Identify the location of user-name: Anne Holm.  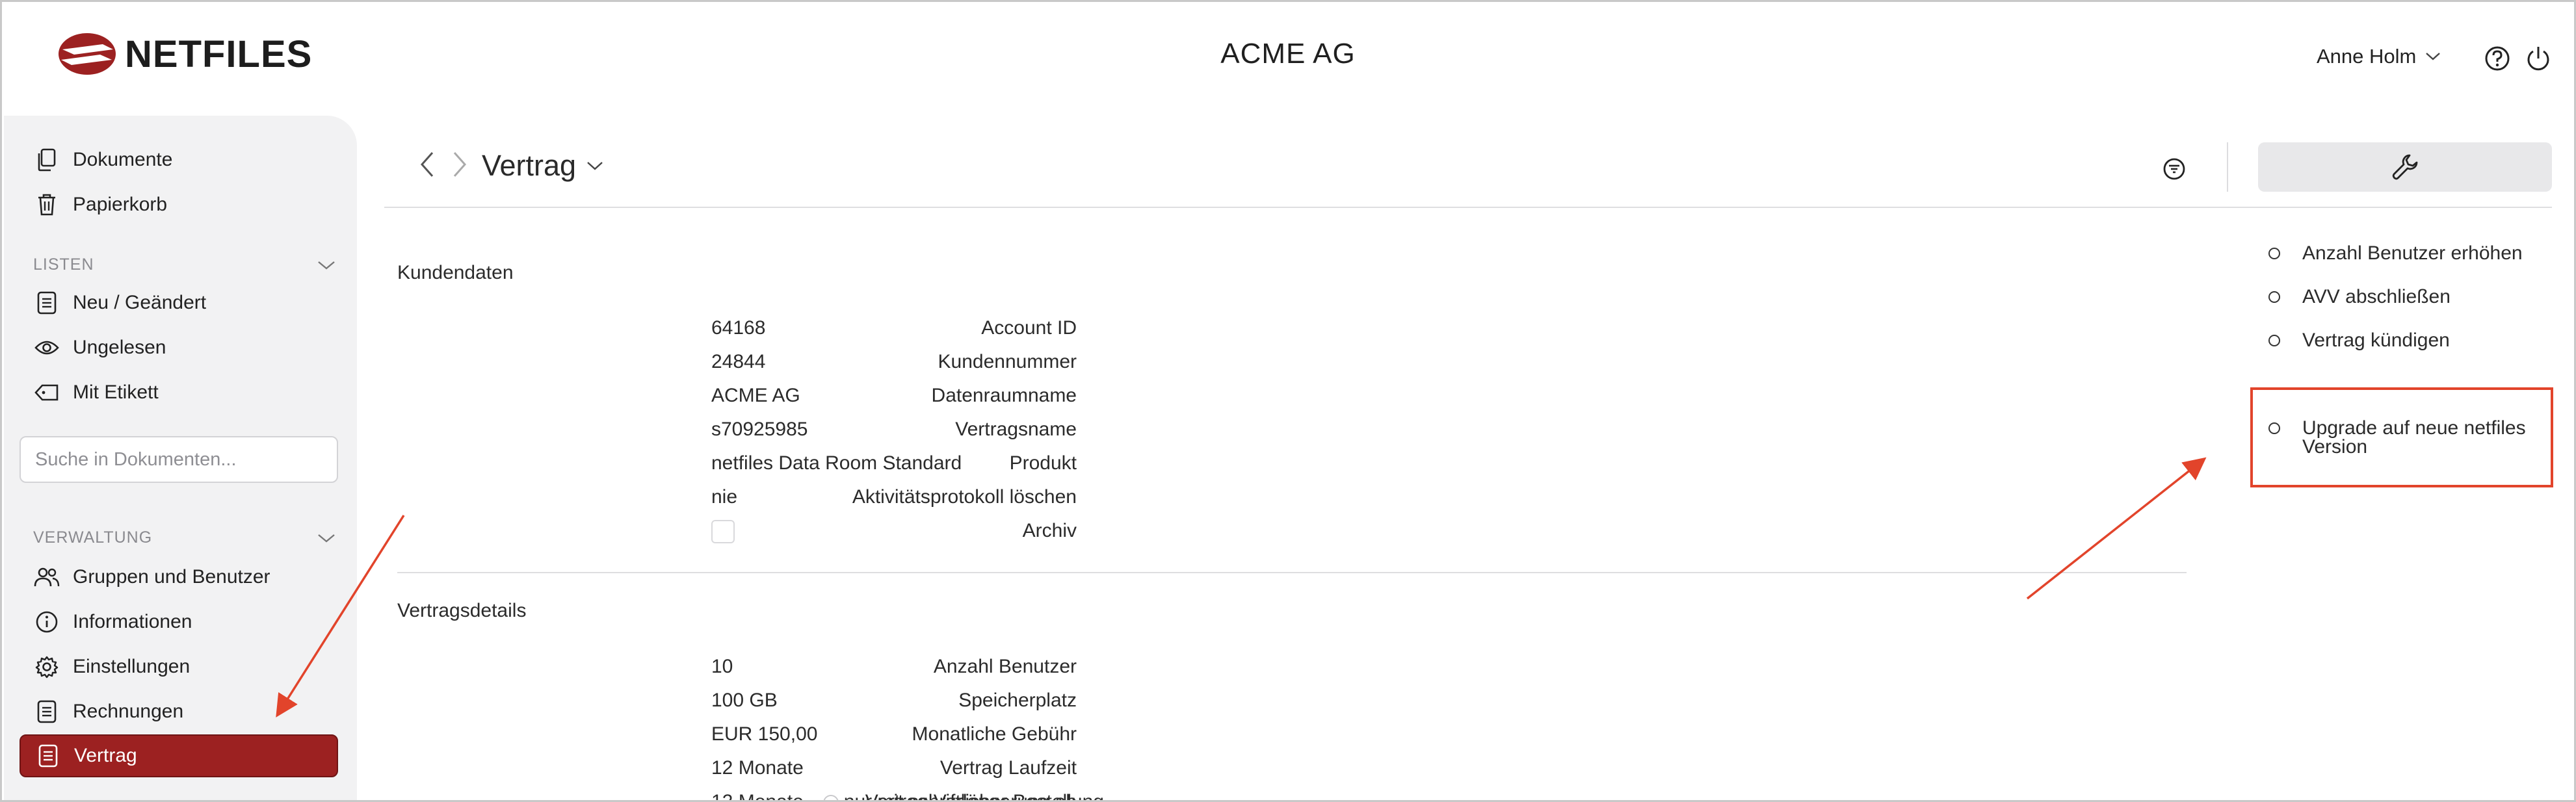
(2367, 56).